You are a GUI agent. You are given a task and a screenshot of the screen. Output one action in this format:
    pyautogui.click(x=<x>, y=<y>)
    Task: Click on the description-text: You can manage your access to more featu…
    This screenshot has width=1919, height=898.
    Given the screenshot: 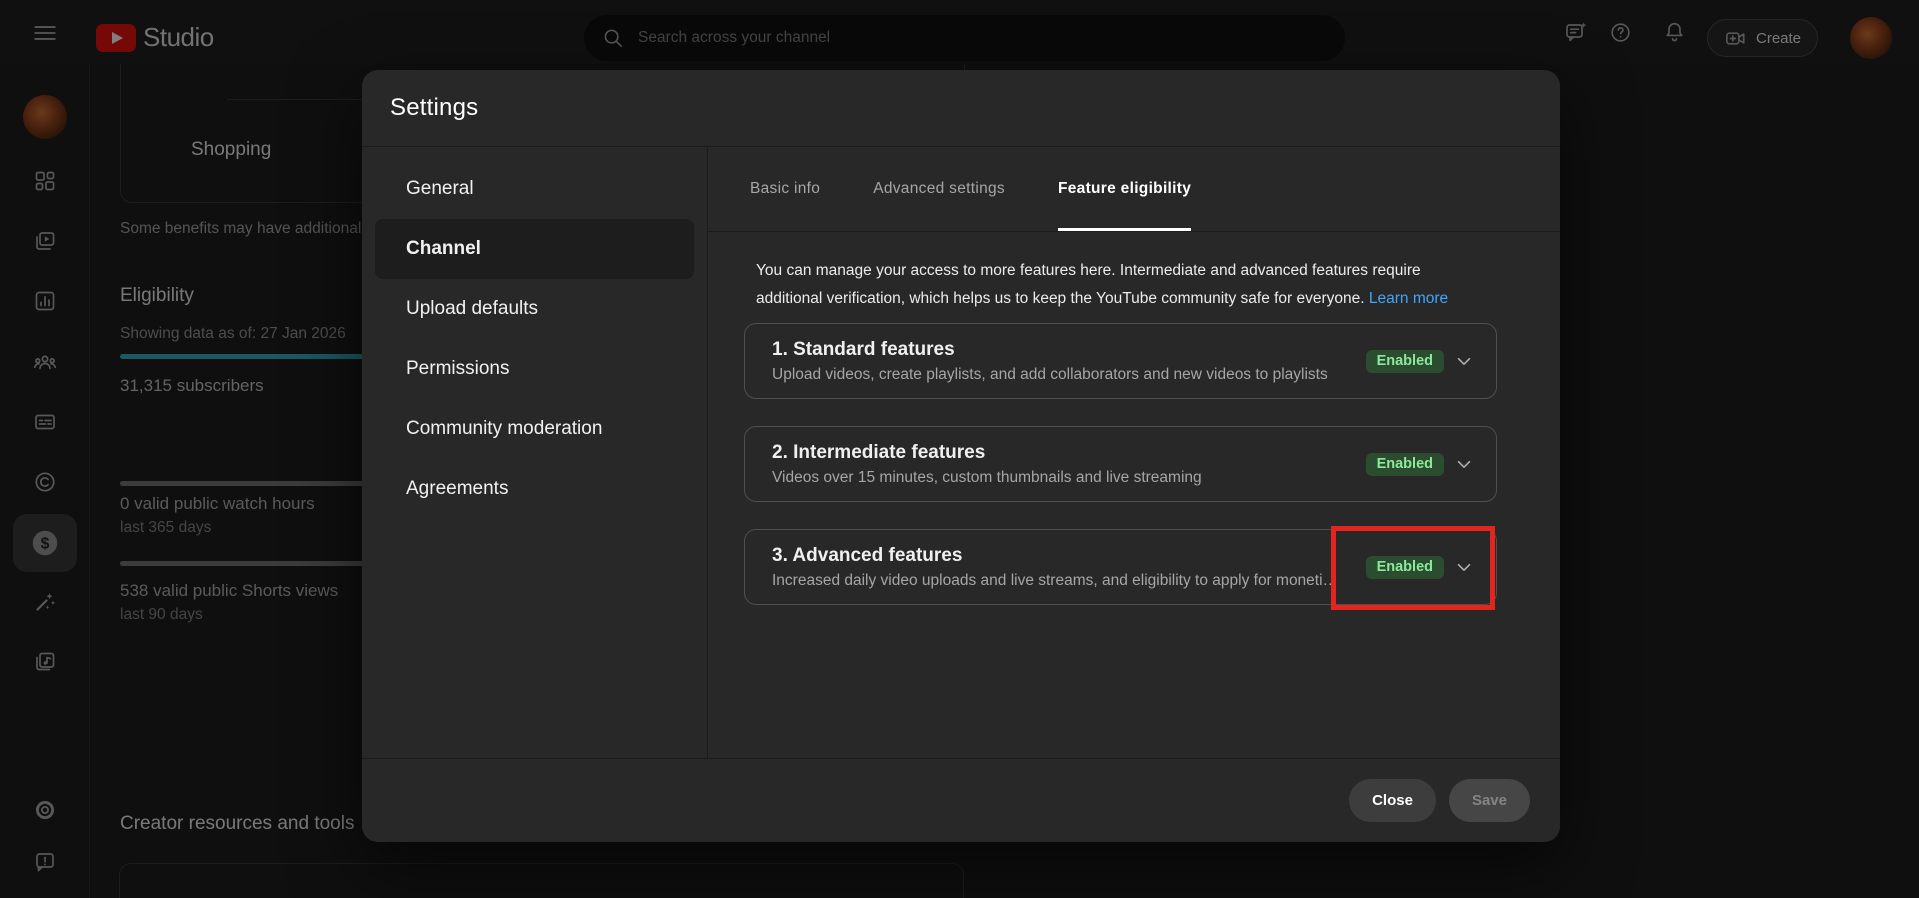 What is the action you would take?
    pyautogui.click(x=1088, y=284)
    